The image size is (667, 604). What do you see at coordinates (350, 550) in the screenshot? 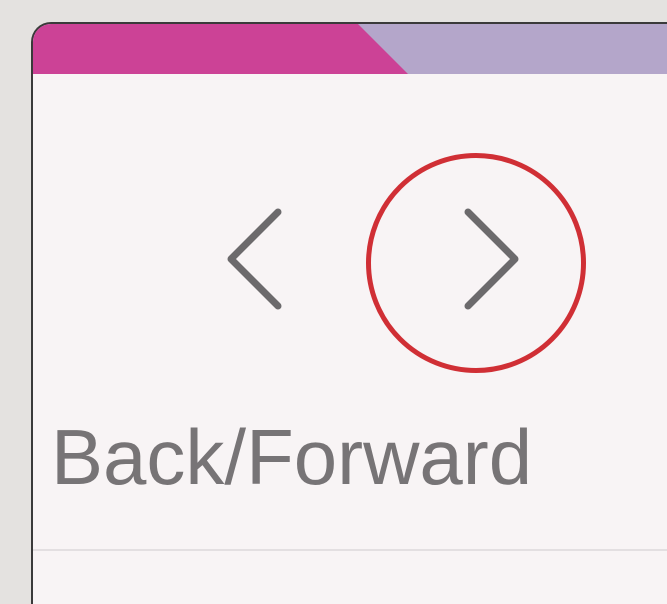
I see `divider` at bounding box center [350, 550].